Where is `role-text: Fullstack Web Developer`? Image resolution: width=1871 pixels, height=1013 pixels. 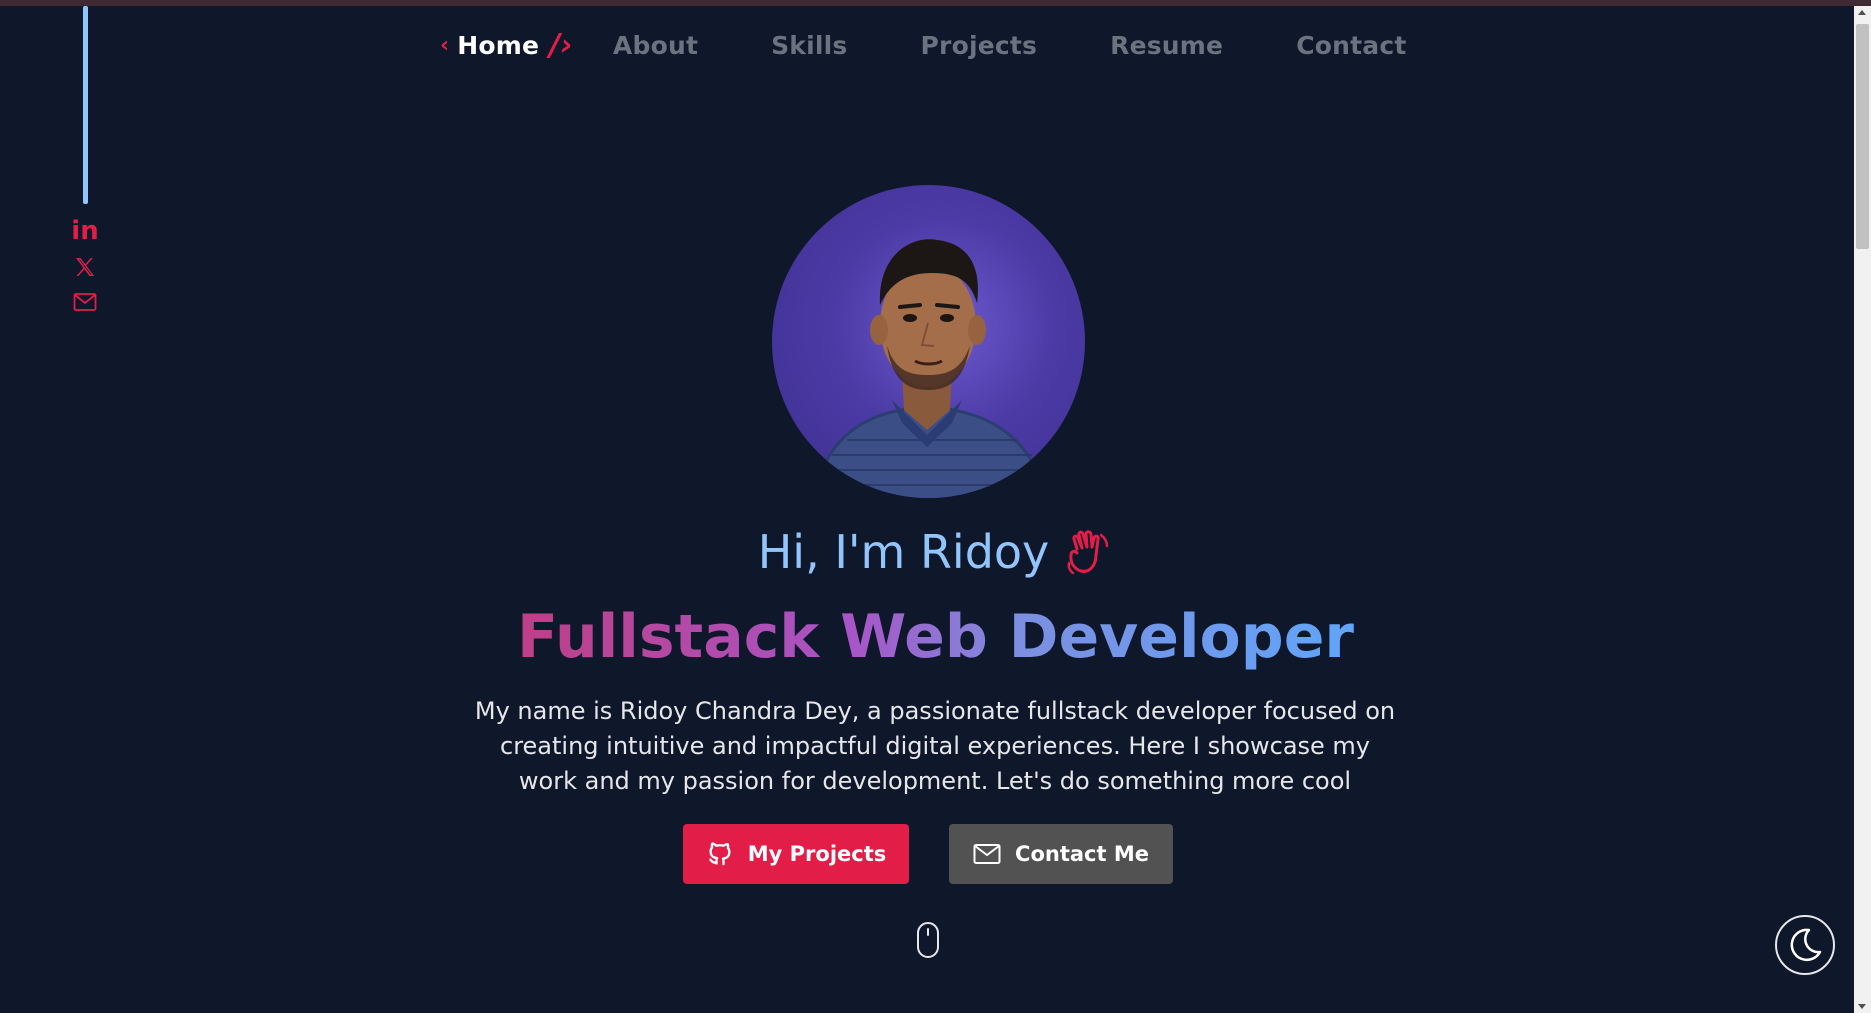 role-text: Fullstack Web Developer is located at coordinates (935, 637).